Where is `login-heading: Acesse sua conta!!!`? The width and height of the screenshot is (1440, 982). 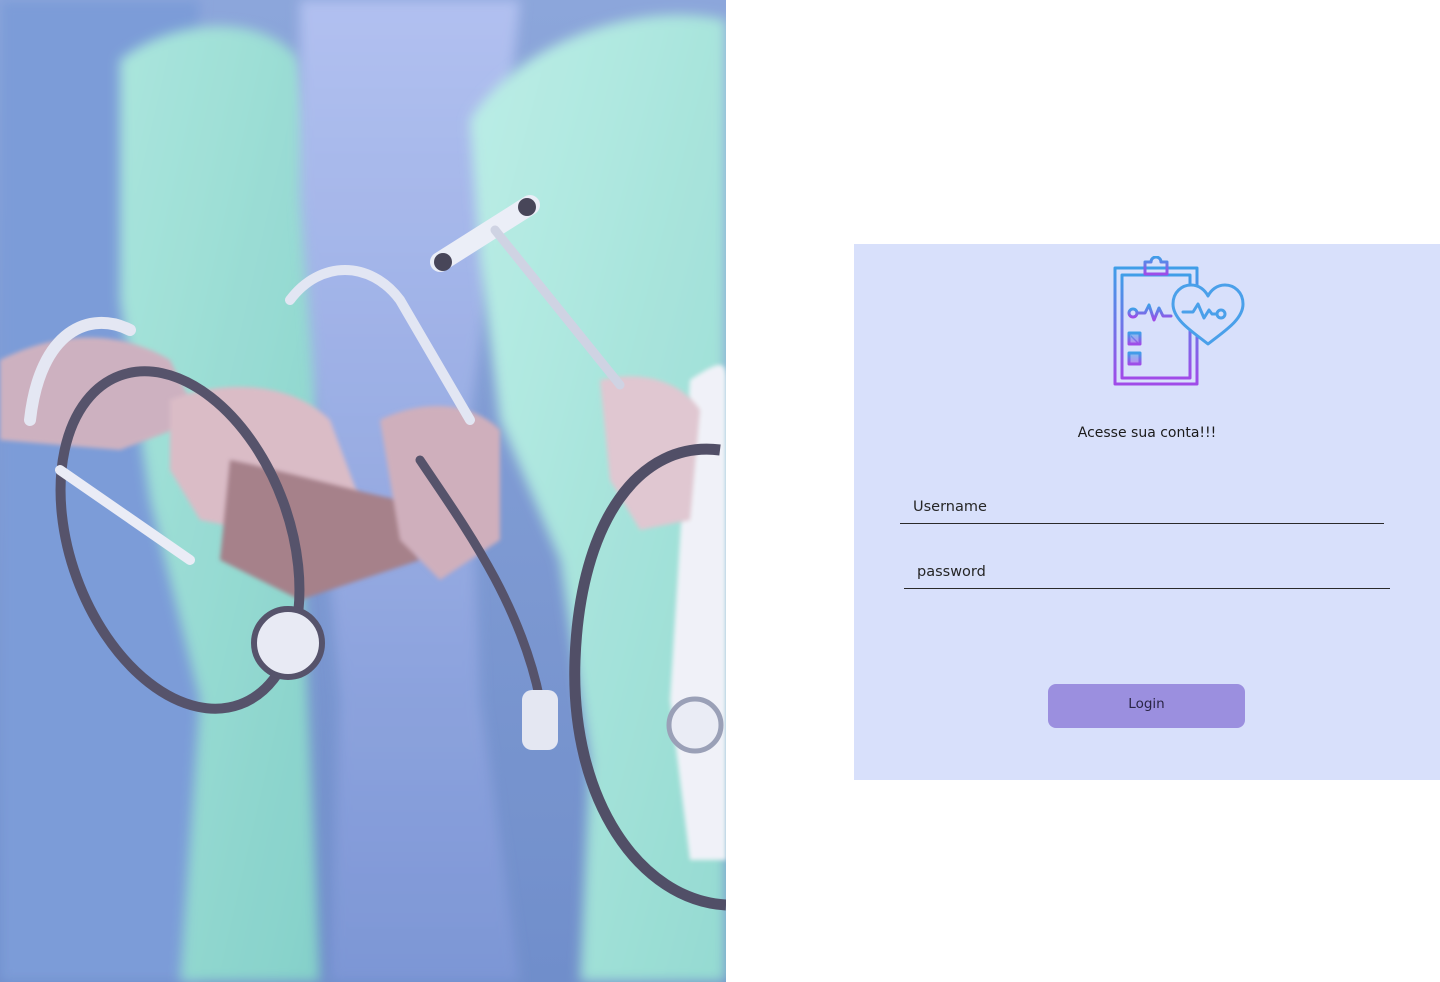 login-heading: Acesse sua conta!!! is located at coordinates (1147, 433).